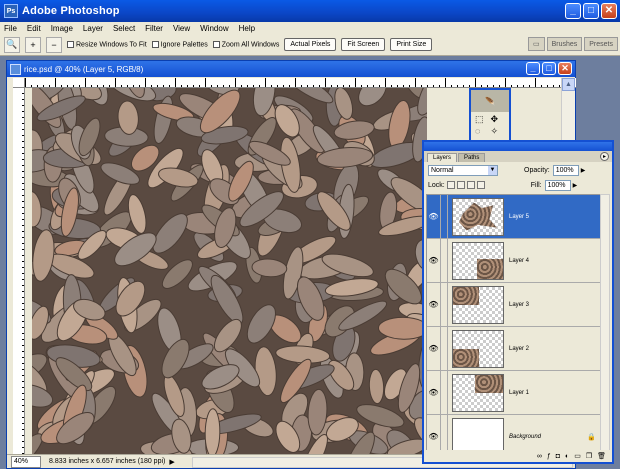 The image size is (620, 469). What do you see at coordinates (575, 185) in the screenshot?
I see `fill-arrow-icon: ▶` at bounding box center [575, 185].